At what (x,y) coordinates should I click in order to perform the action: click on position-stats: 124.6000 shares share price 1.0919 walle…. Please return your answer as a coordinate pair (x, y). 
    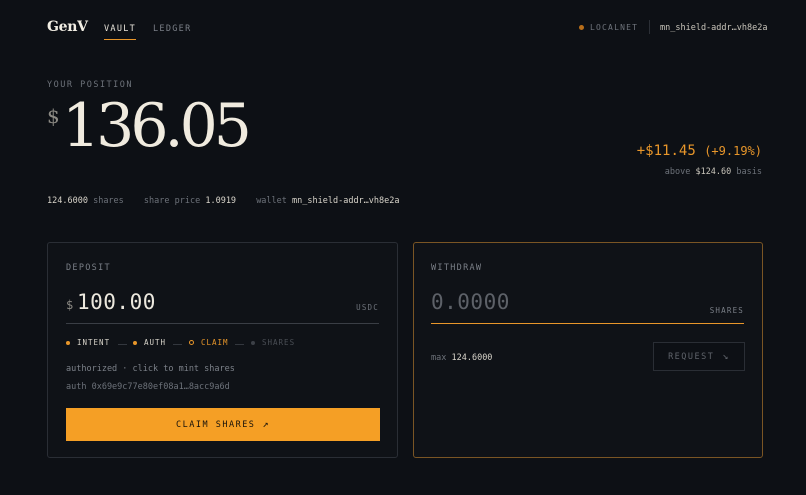
    Looking at the image, I should click on (223, 201).